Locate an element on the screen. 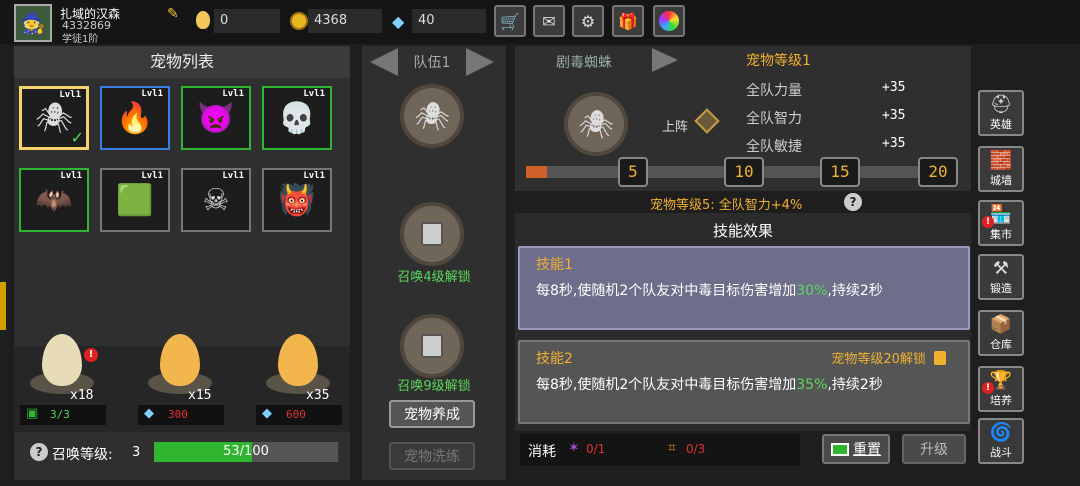 This screenshot has width=1080, height=486. mail-button: ✉ is located at coordinates (549, 21).